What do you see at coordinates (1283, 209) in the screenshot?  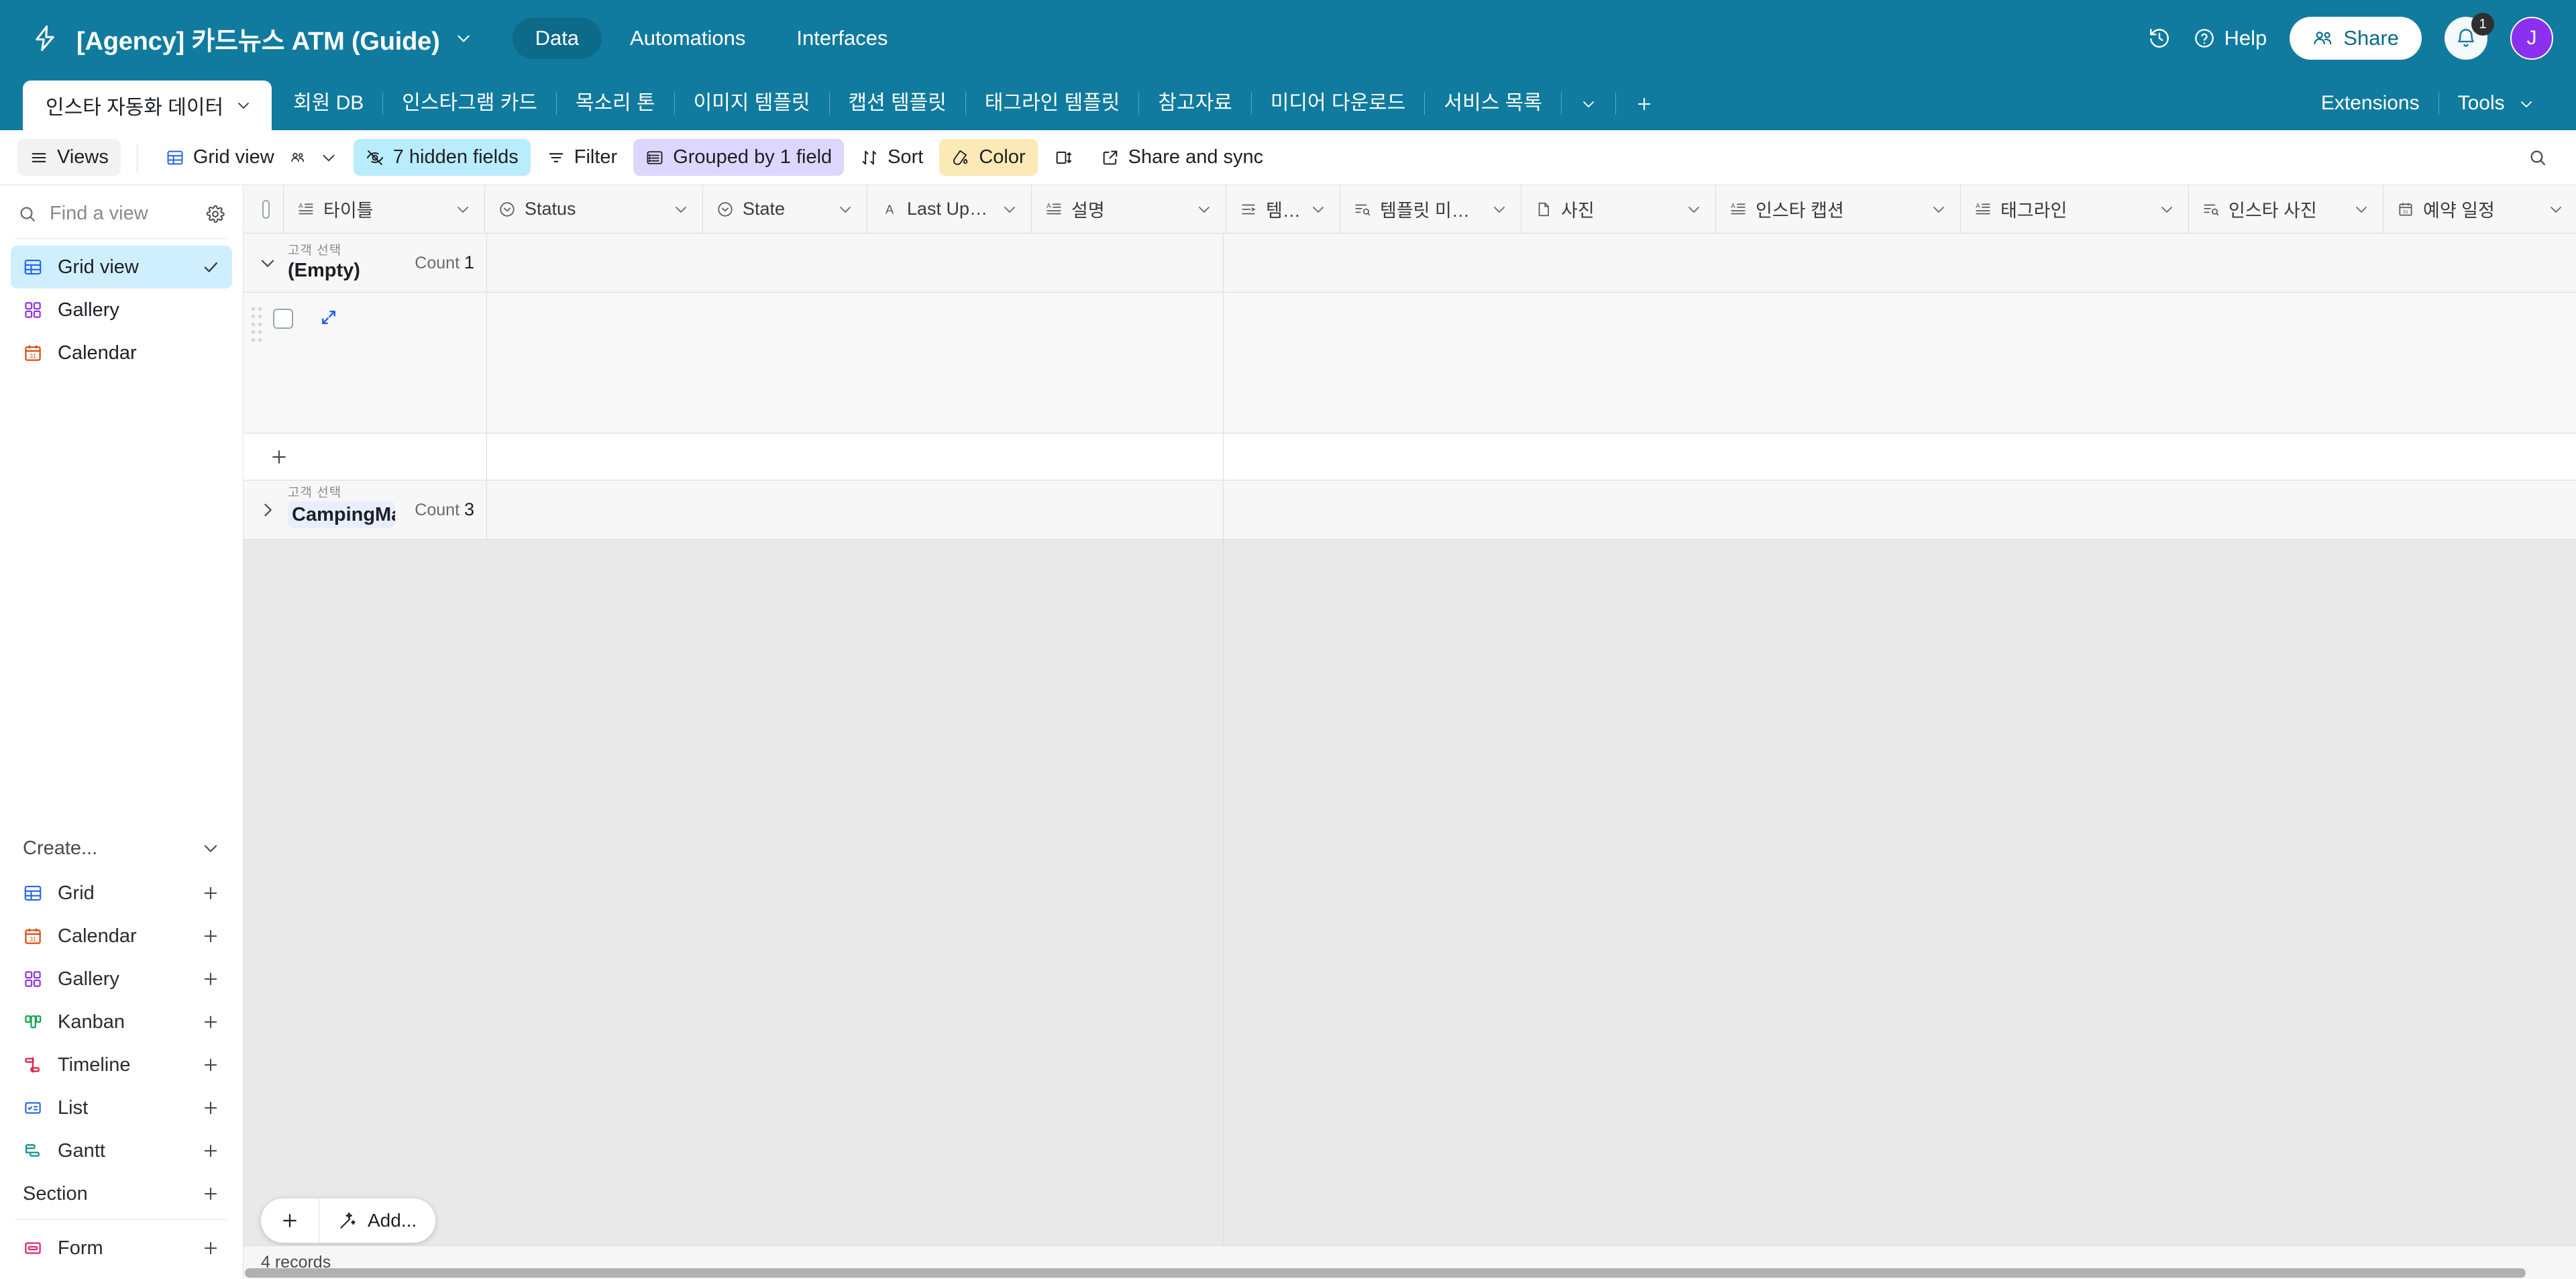 I see `column-header-template: 템플릿` at bounding box center [1283, 209].